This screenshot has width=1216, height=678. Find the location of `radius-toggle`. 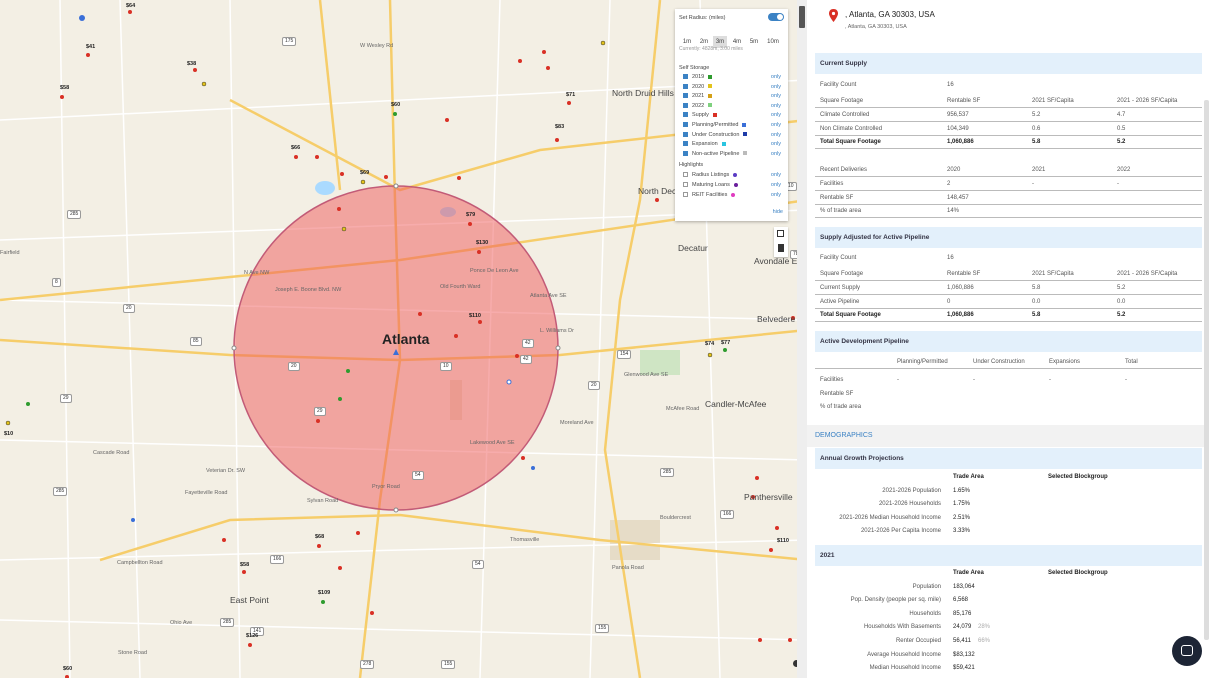

radius-toggle is located at coordinates (776, 17).